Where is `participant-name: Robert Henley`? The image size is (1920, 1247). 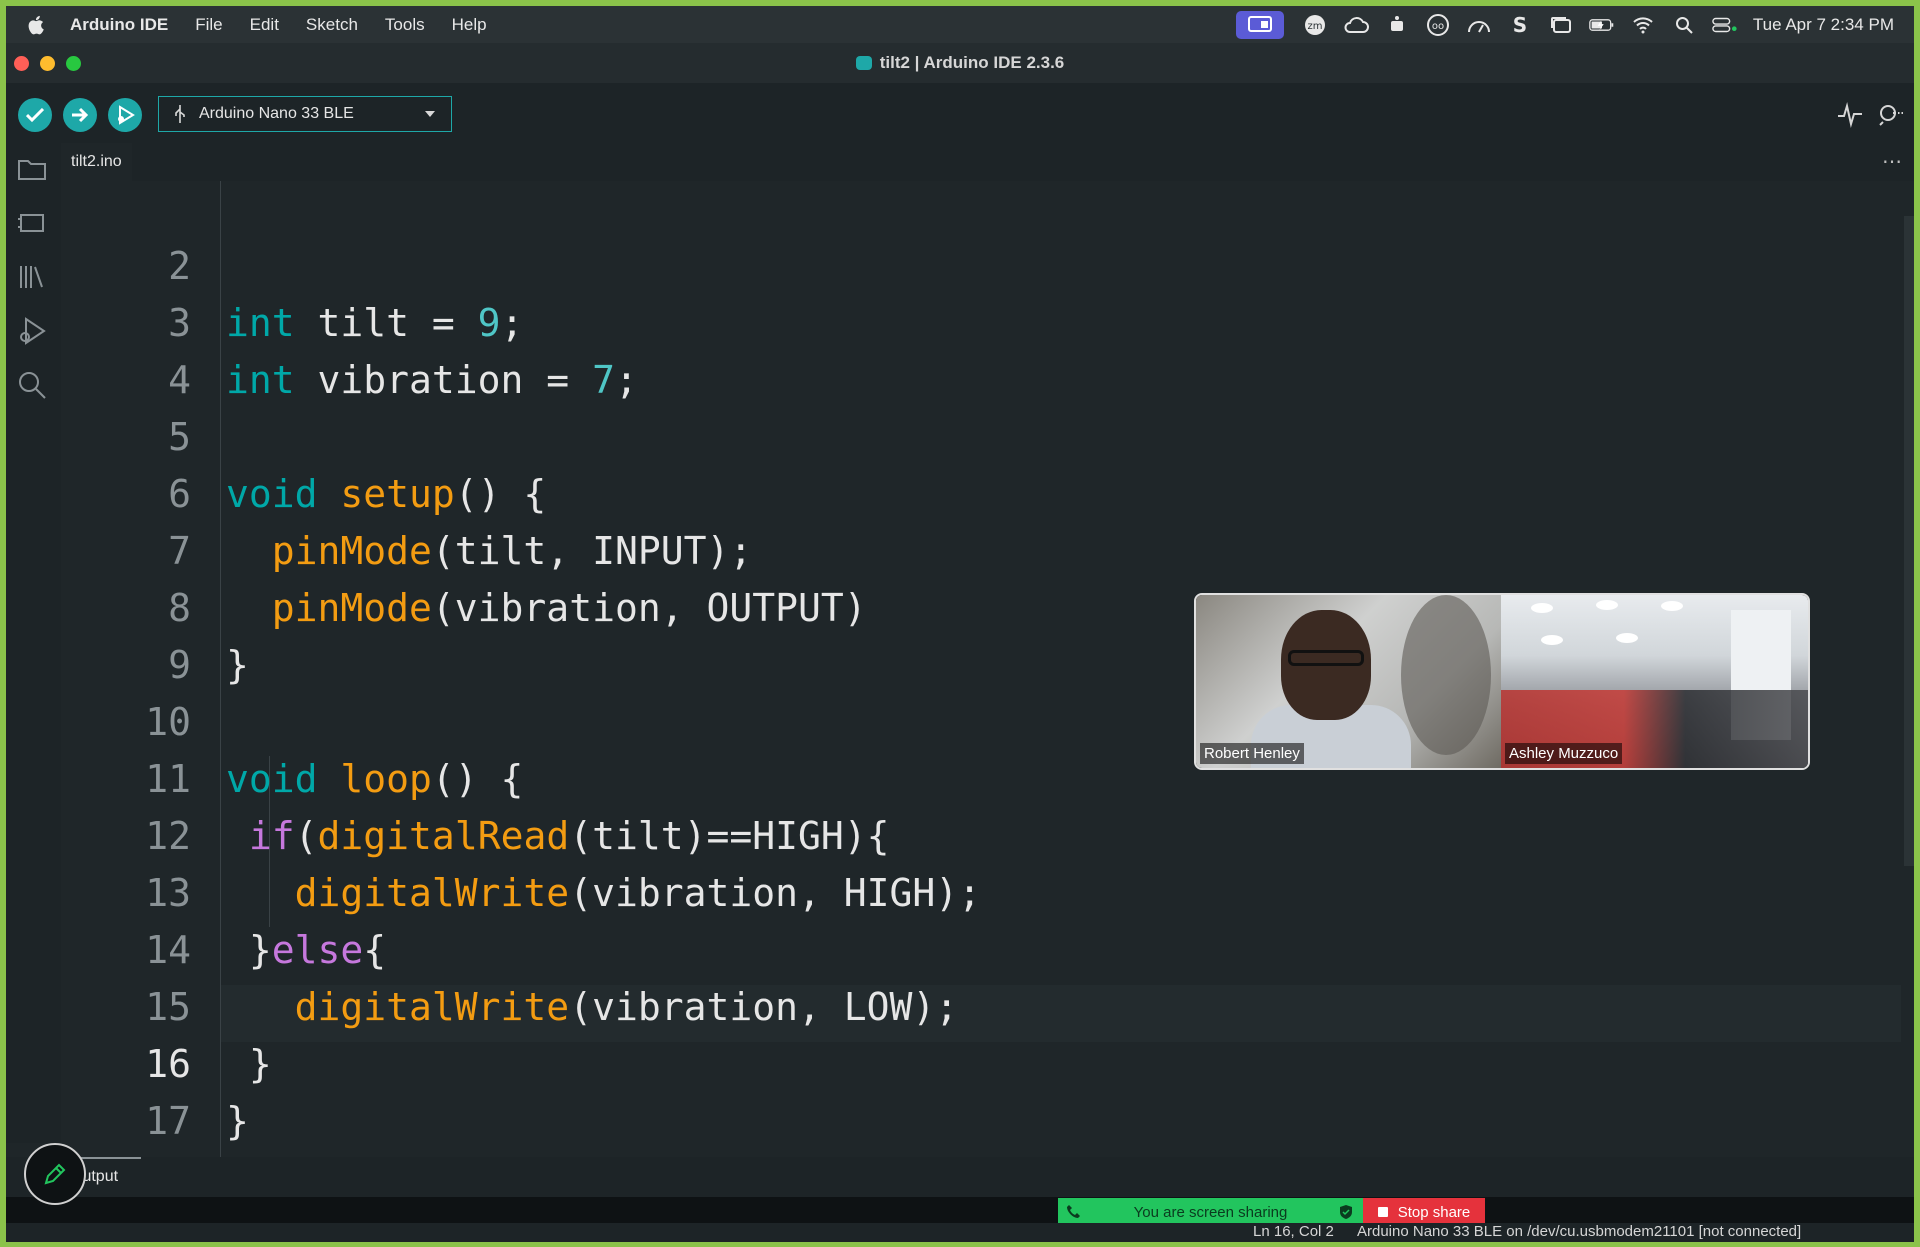 participant-name: Robert Henley is located at coordinates (1252, 753).